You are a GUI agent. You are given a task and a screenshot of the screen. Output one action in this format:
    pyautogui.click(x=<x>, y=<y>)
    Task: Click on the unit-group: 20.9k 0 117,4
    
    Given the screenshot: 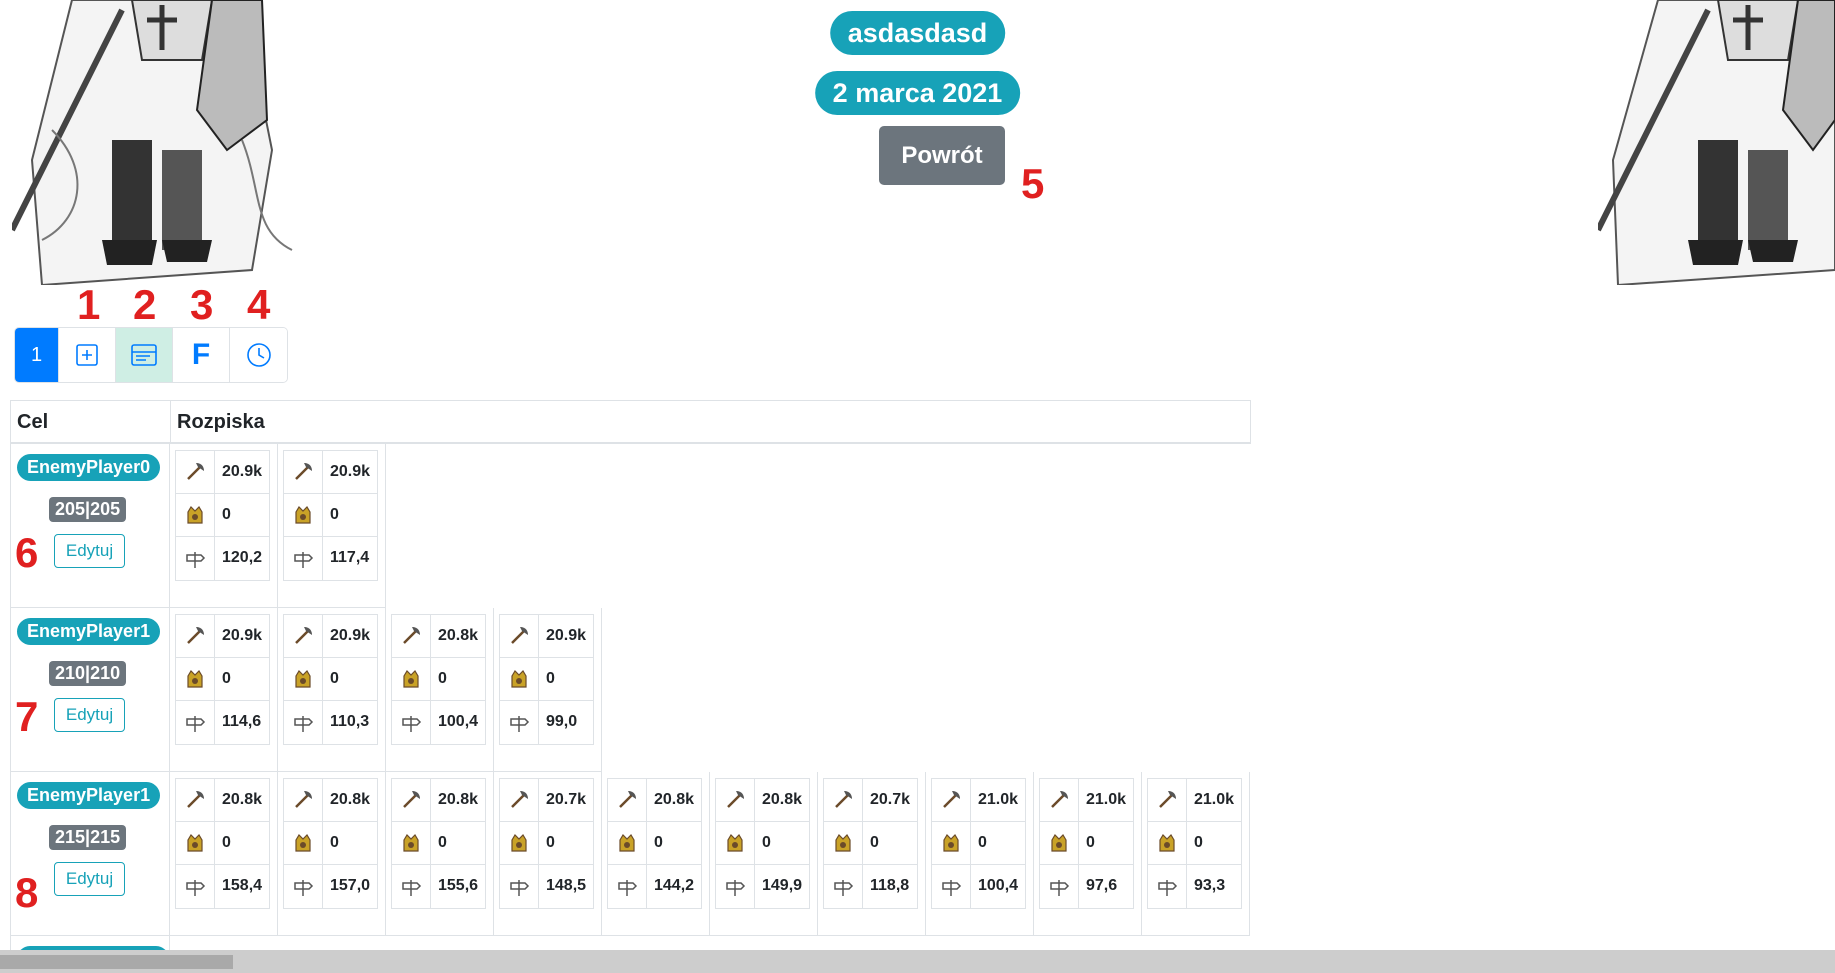 What is the action you would take?
    pyautogui.click(x=332, y=526)
    